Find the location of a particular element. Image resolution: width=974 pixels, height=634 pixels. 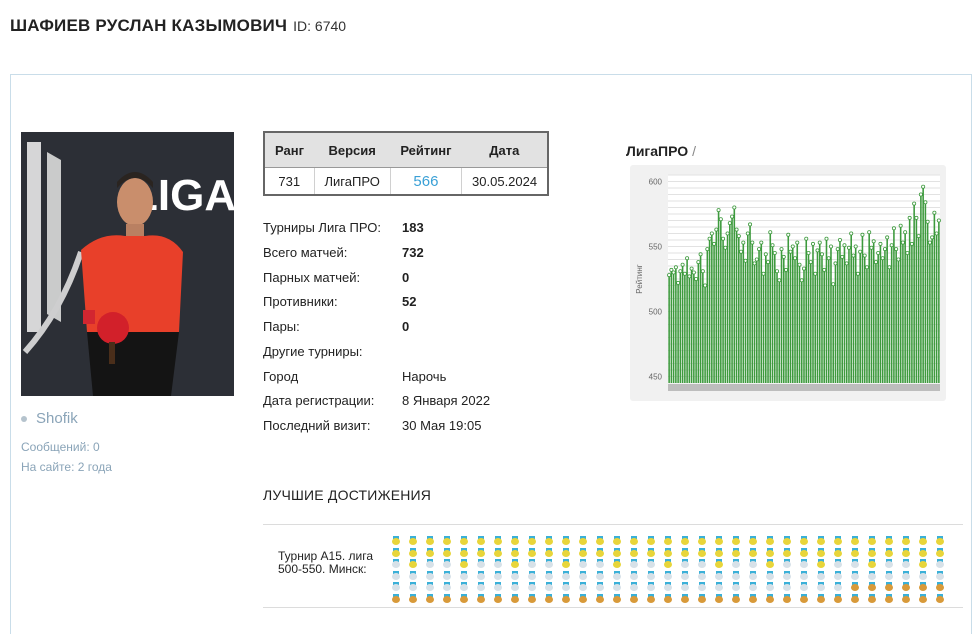

time-on-site: На сайте: 2 года is located at coordinates (66, 467).